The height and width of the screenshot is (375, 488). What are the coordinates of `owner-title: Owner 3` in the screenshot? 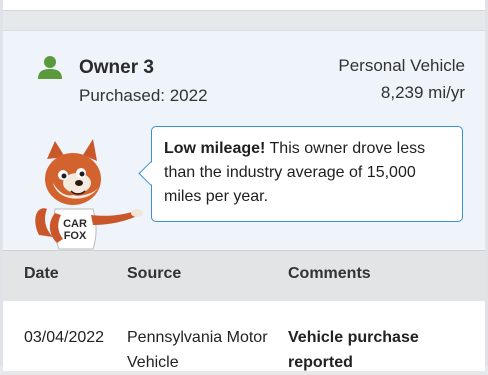 It's located at (116, 67).